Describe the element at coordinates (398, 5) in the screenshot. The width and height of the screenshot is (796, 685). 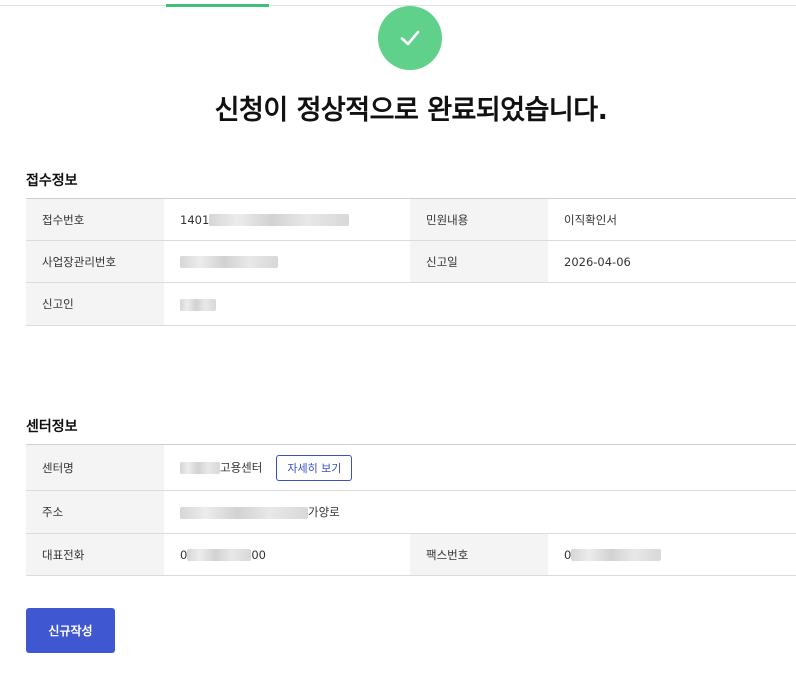
I see `top-divider` at that location.